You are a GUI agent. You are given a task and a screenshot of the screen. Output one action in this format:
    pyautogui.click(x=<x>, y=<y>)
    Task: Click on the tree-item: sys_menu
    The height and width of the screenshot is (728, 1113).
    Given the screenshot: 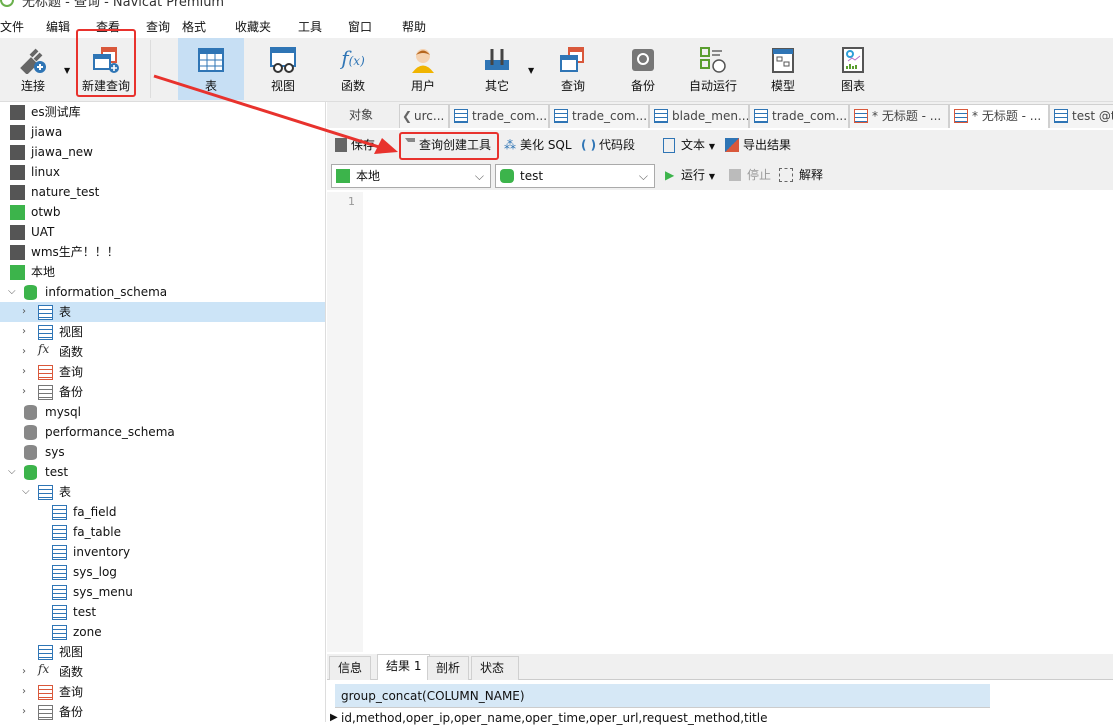 What is the action you would take?
    pyautogui.click(x=162, y=592)
    